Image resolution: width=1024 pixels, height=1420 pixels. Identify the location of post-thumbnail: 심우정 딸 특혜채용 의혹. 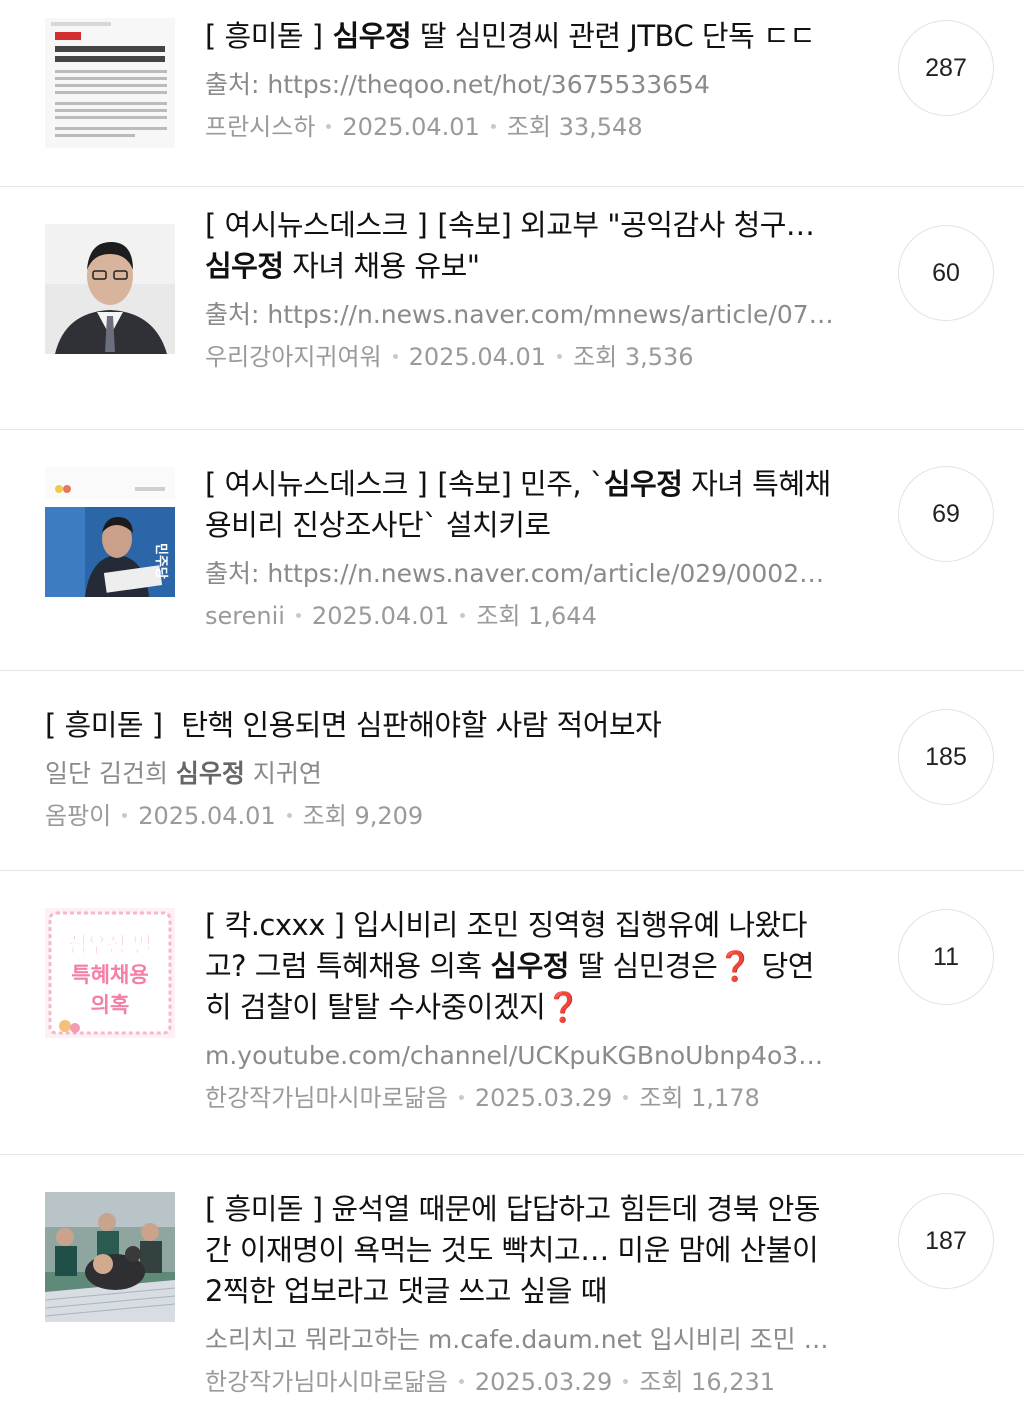
(110, 973).